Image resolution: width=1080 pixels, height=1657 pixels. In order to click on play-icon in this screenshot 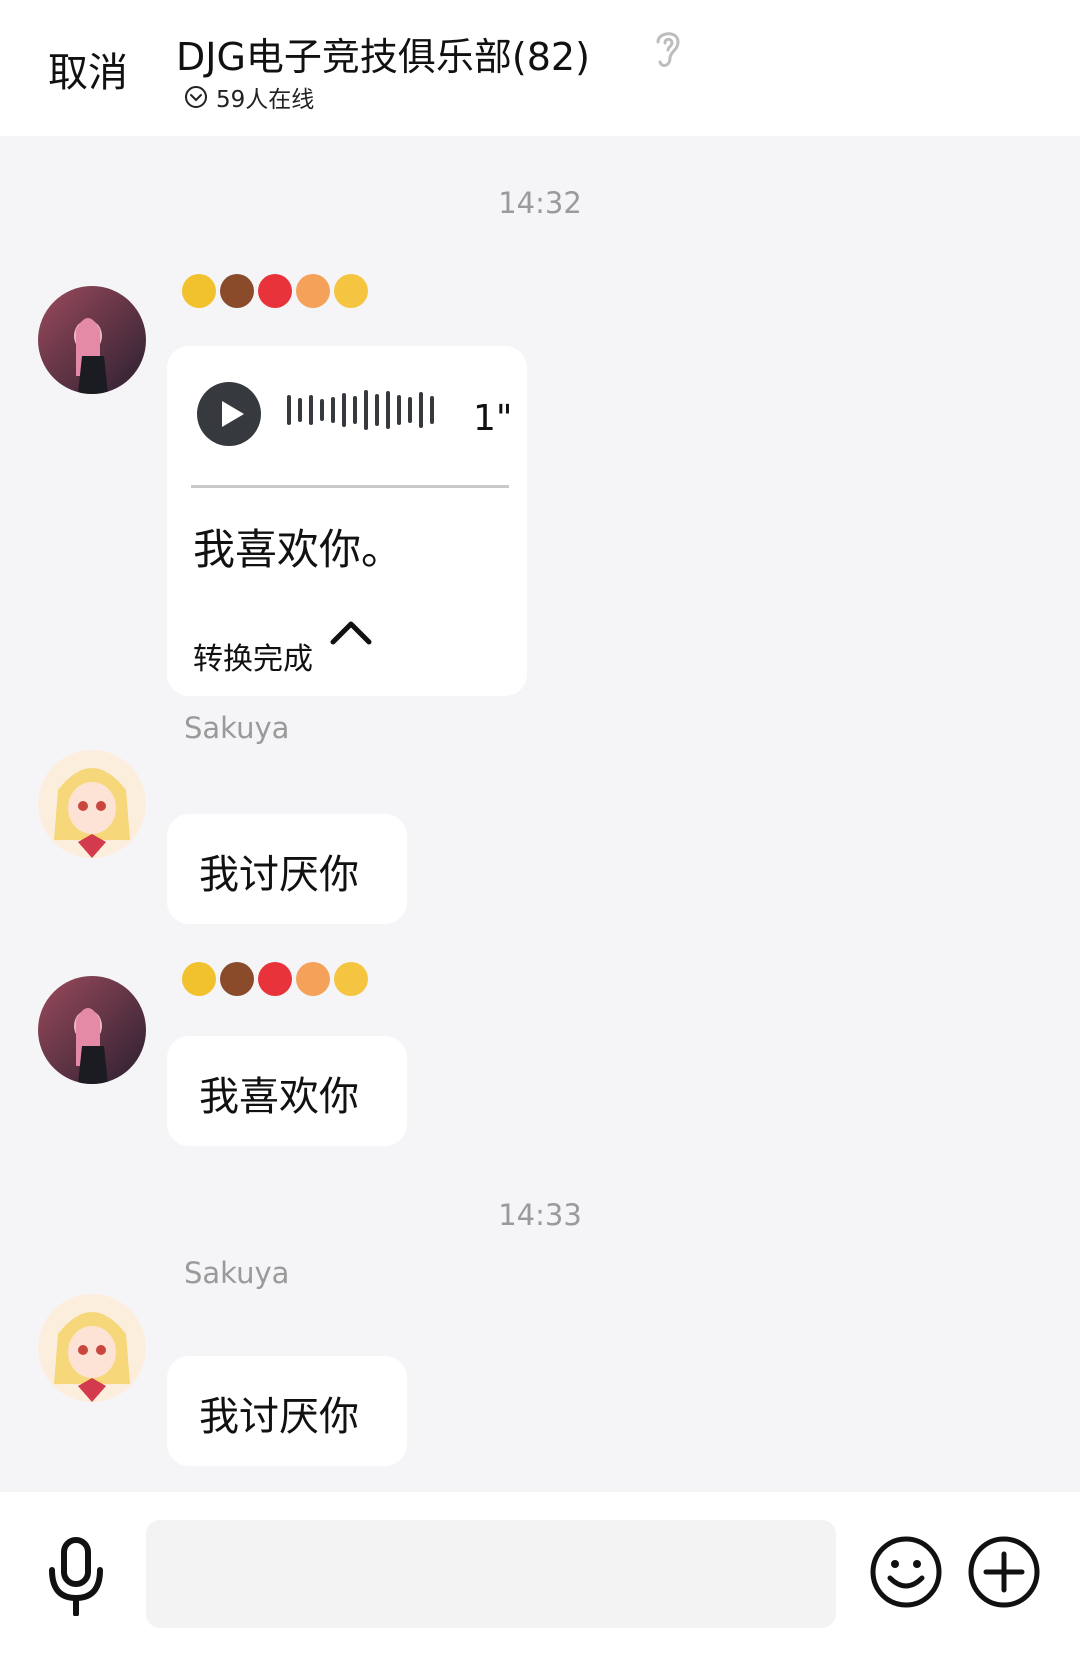, I will do `click(229, 414)`.